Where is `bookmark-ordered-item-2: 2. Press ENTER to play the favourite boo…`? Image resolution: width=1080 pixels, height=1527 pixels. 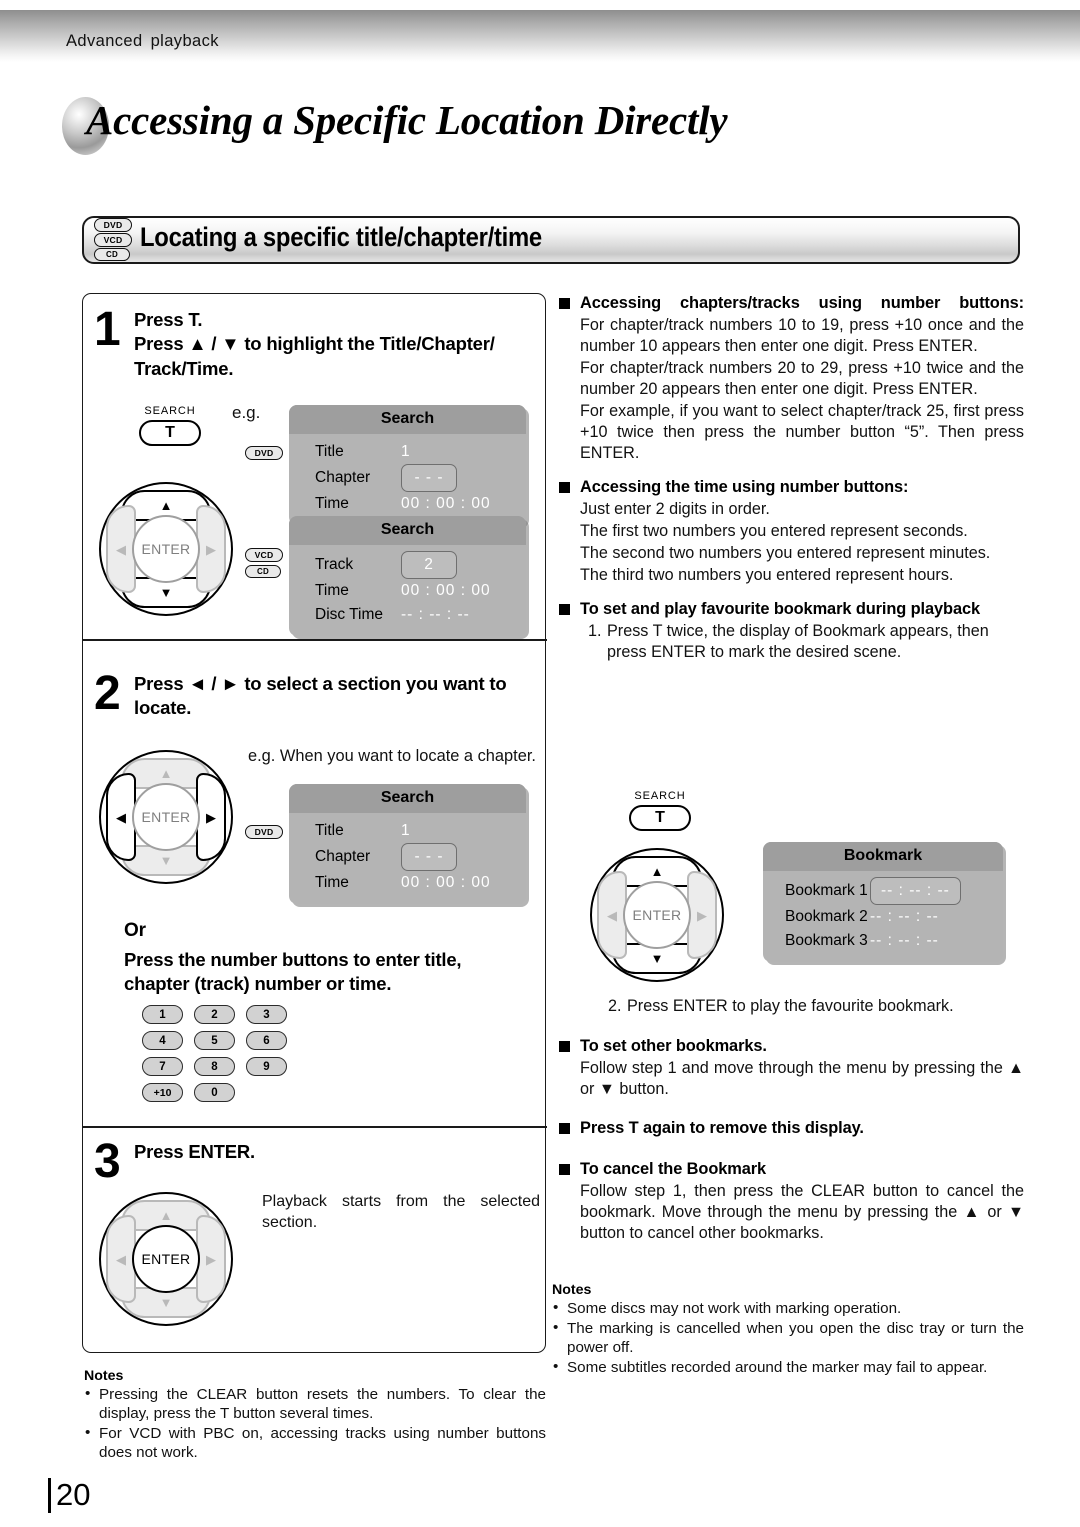 bookmark-ordered-item-2: 2. Press ENTER to play the favourite boo… is located at coordinates (801, 1006).